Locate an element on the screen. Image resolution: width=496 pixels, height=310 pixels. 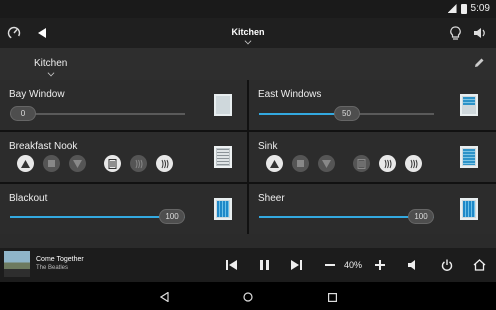
room-selector-bar: Kitchen is located at coordinates (248, 64).